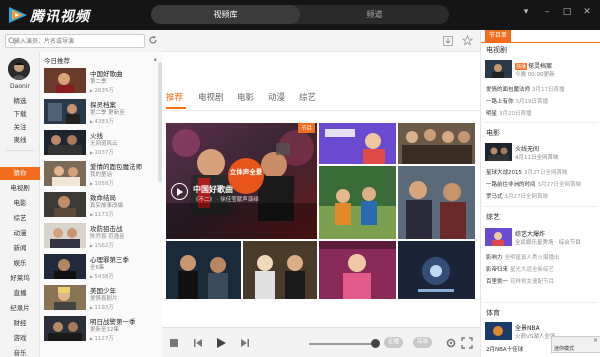  I want to click on schedule-title: 星球大战2015, so click(504, 173).